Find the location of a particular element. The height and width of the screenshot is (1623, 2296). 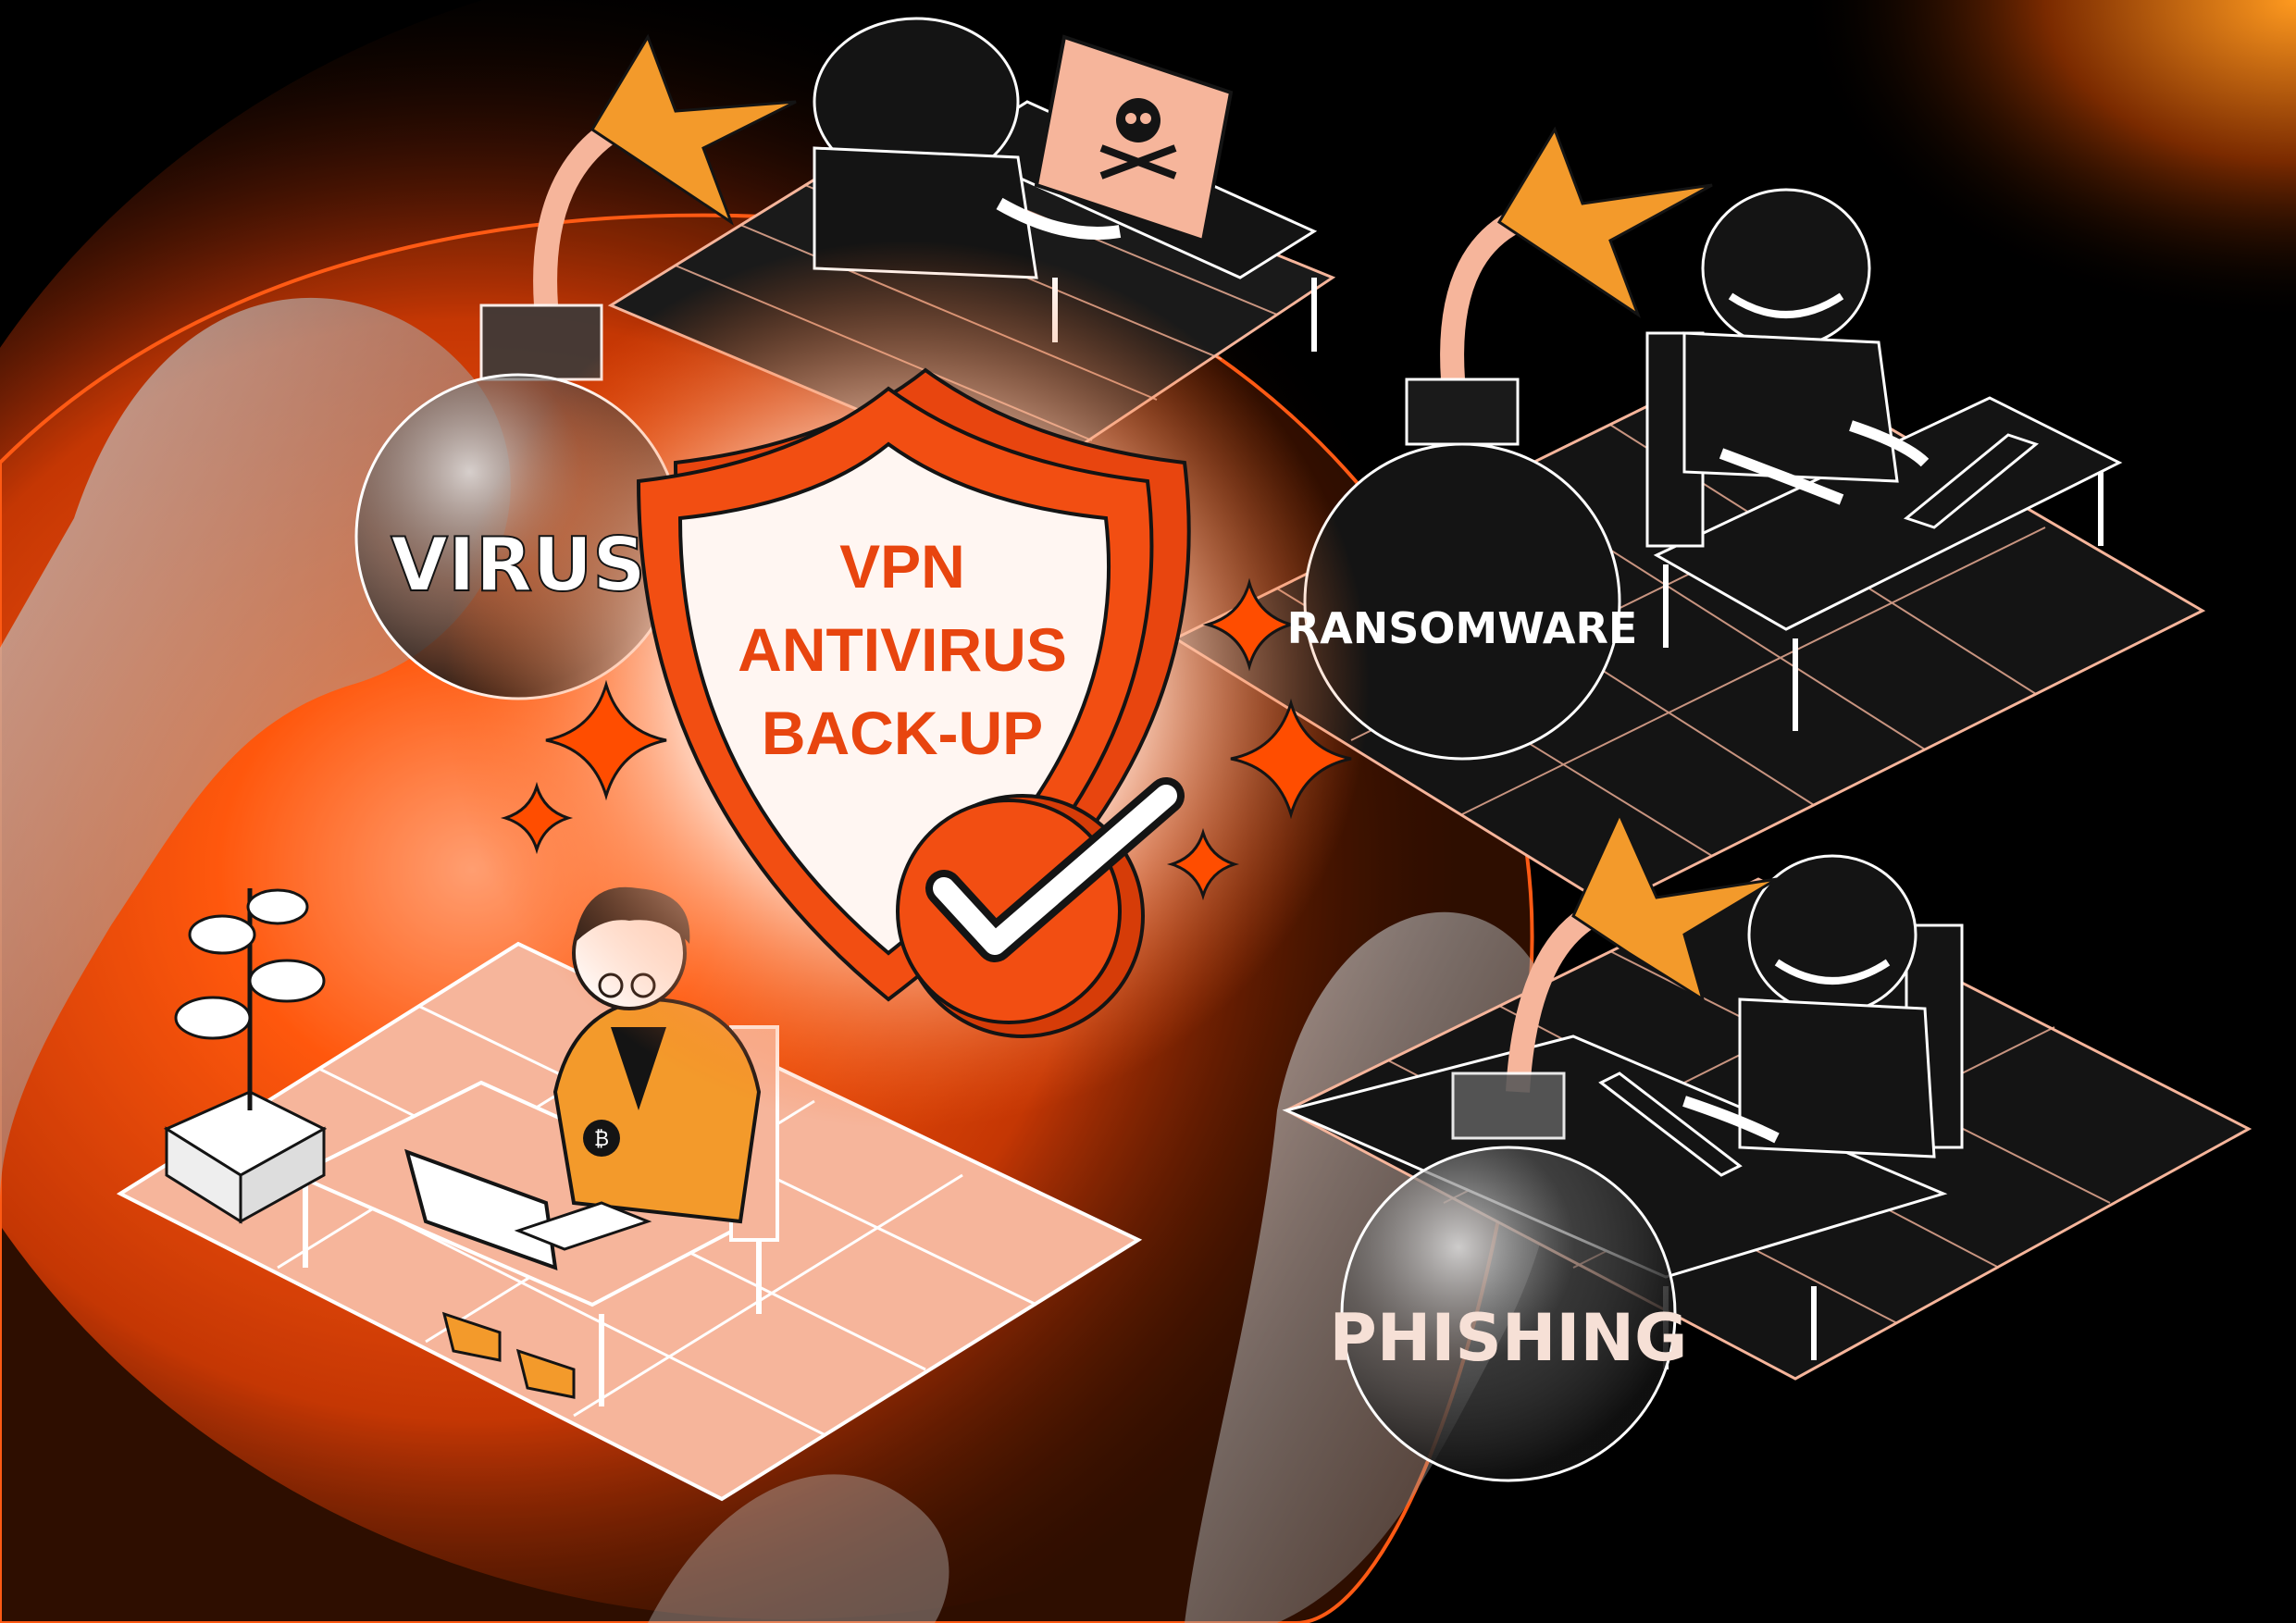

threat-label-virus: VIRUS is located at coordinates (518, 565).